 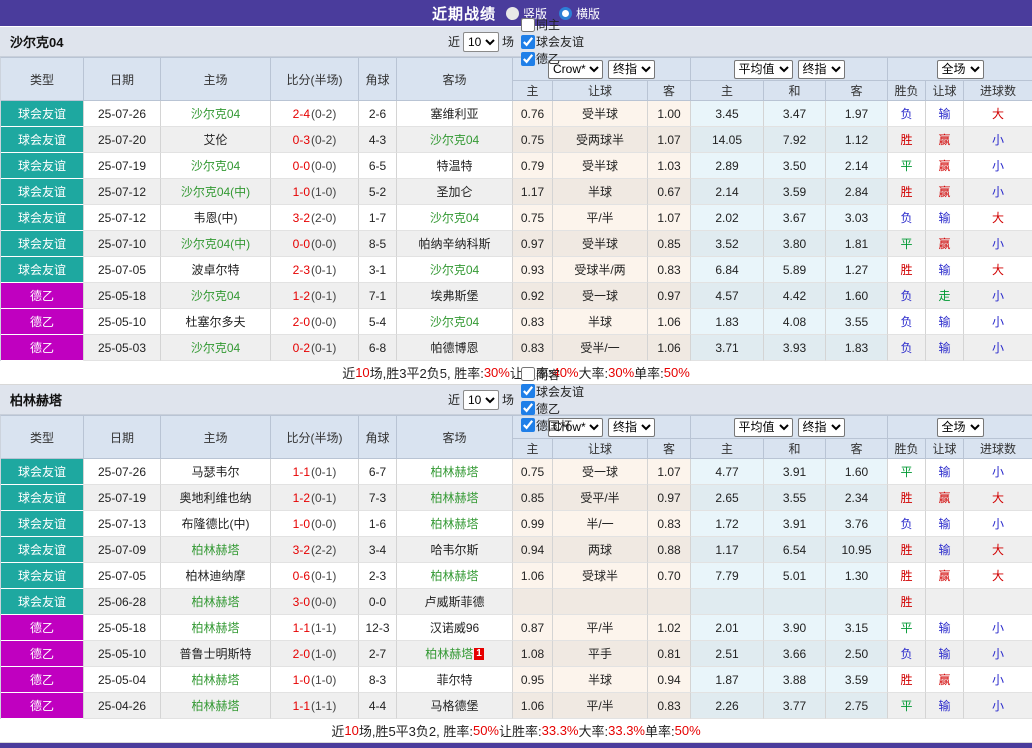 I want to click on score-cell: 0-6 (0-1), so click(x=315, y=576).